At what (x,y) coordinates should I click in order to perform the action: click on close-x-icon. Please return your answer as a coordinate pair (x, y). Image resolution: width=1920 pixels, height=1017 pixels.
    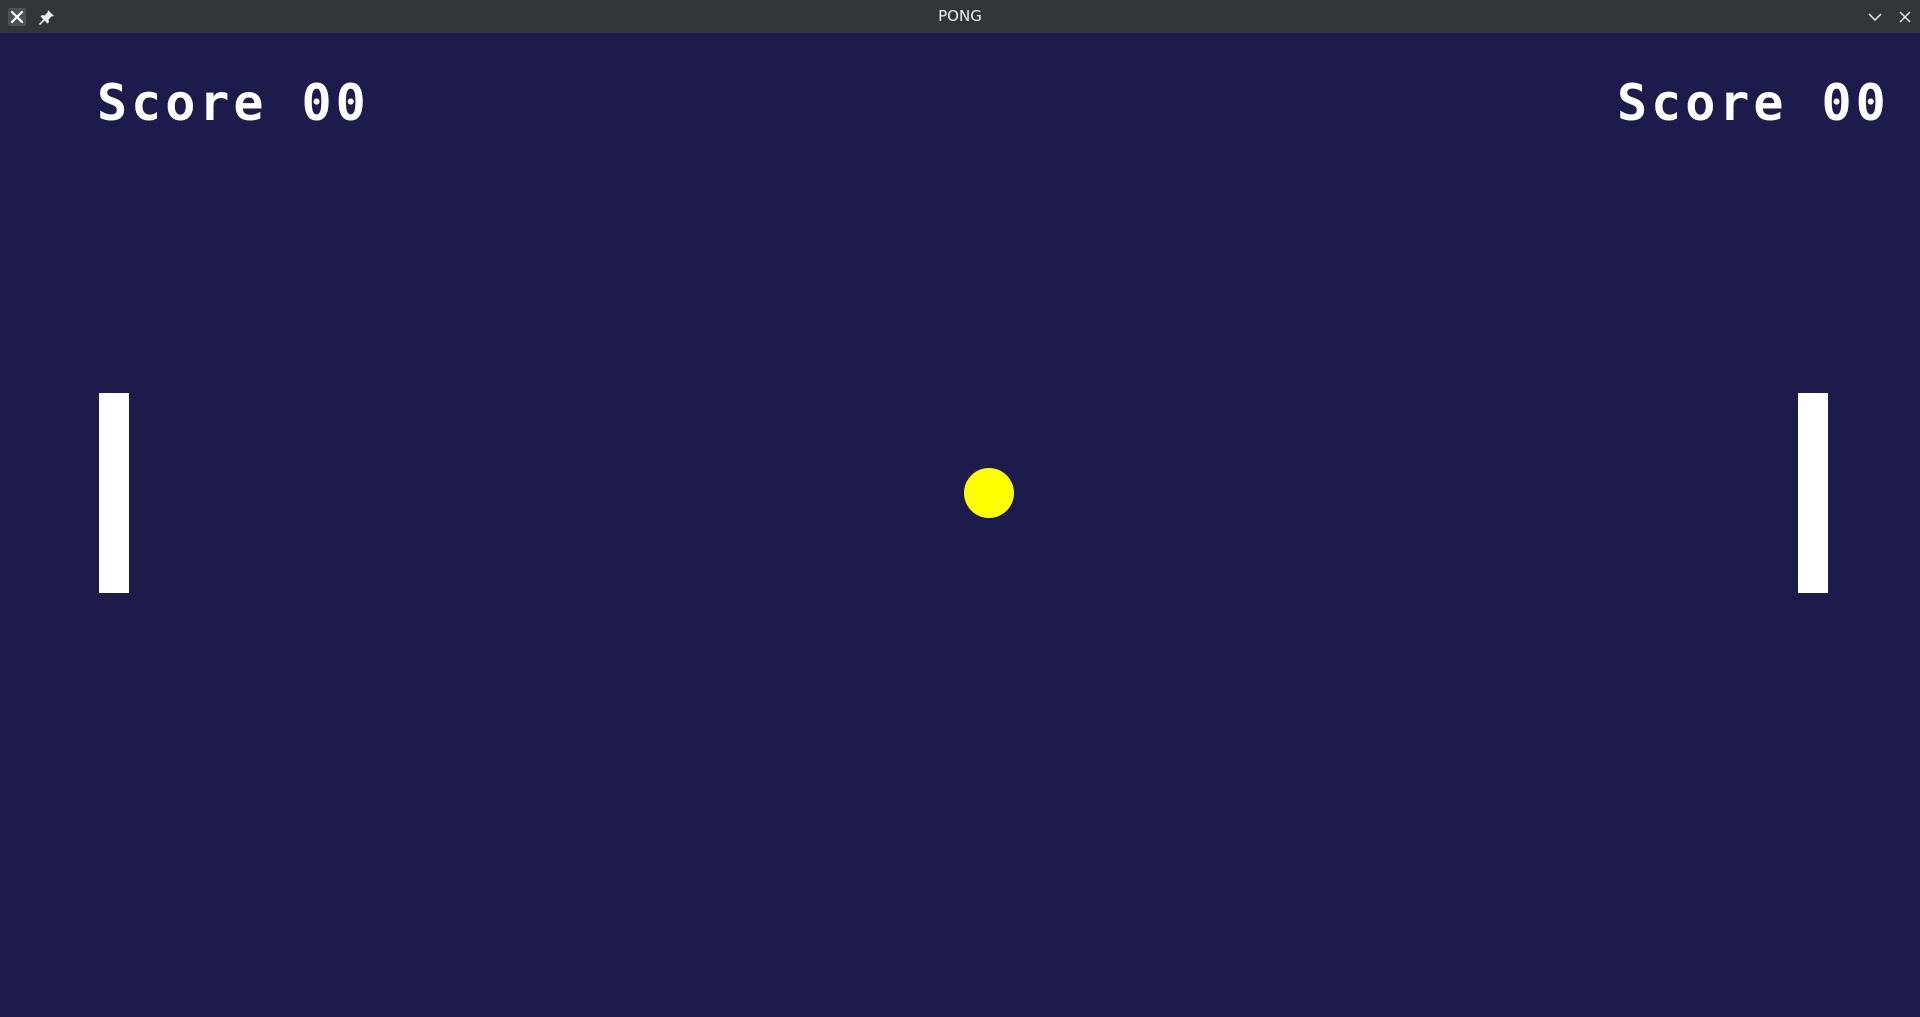
    Looking at the image, I should click on (17, 17).